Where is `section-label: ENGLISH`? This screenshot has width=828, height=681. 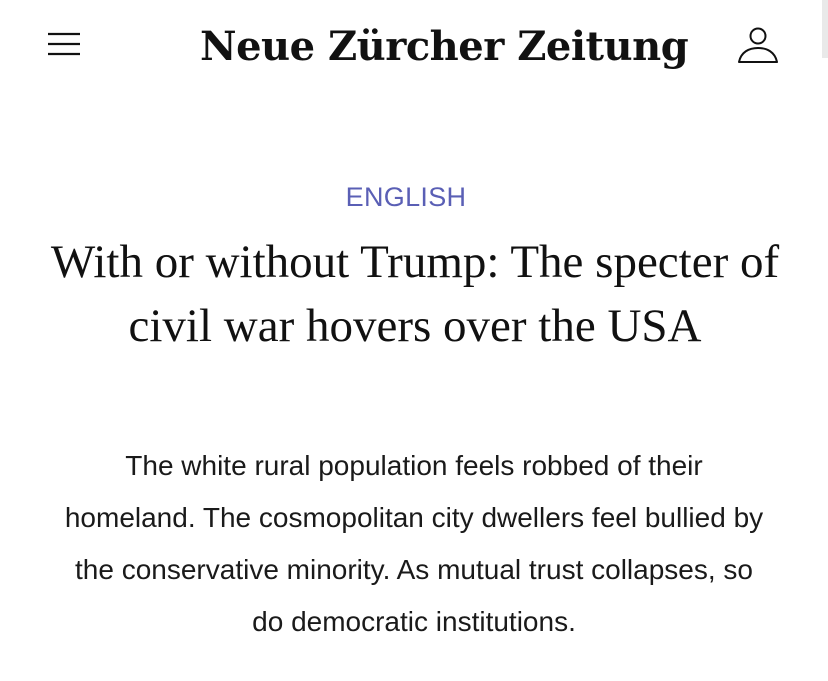 section-label: ENGLISH is located at coordinates (406, 197).